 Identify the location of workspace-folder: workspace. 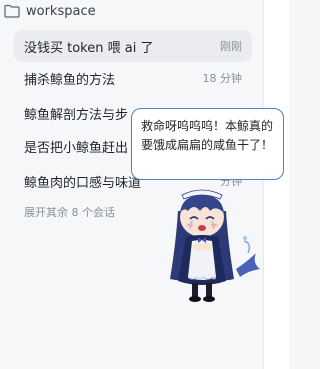
(50, 11).